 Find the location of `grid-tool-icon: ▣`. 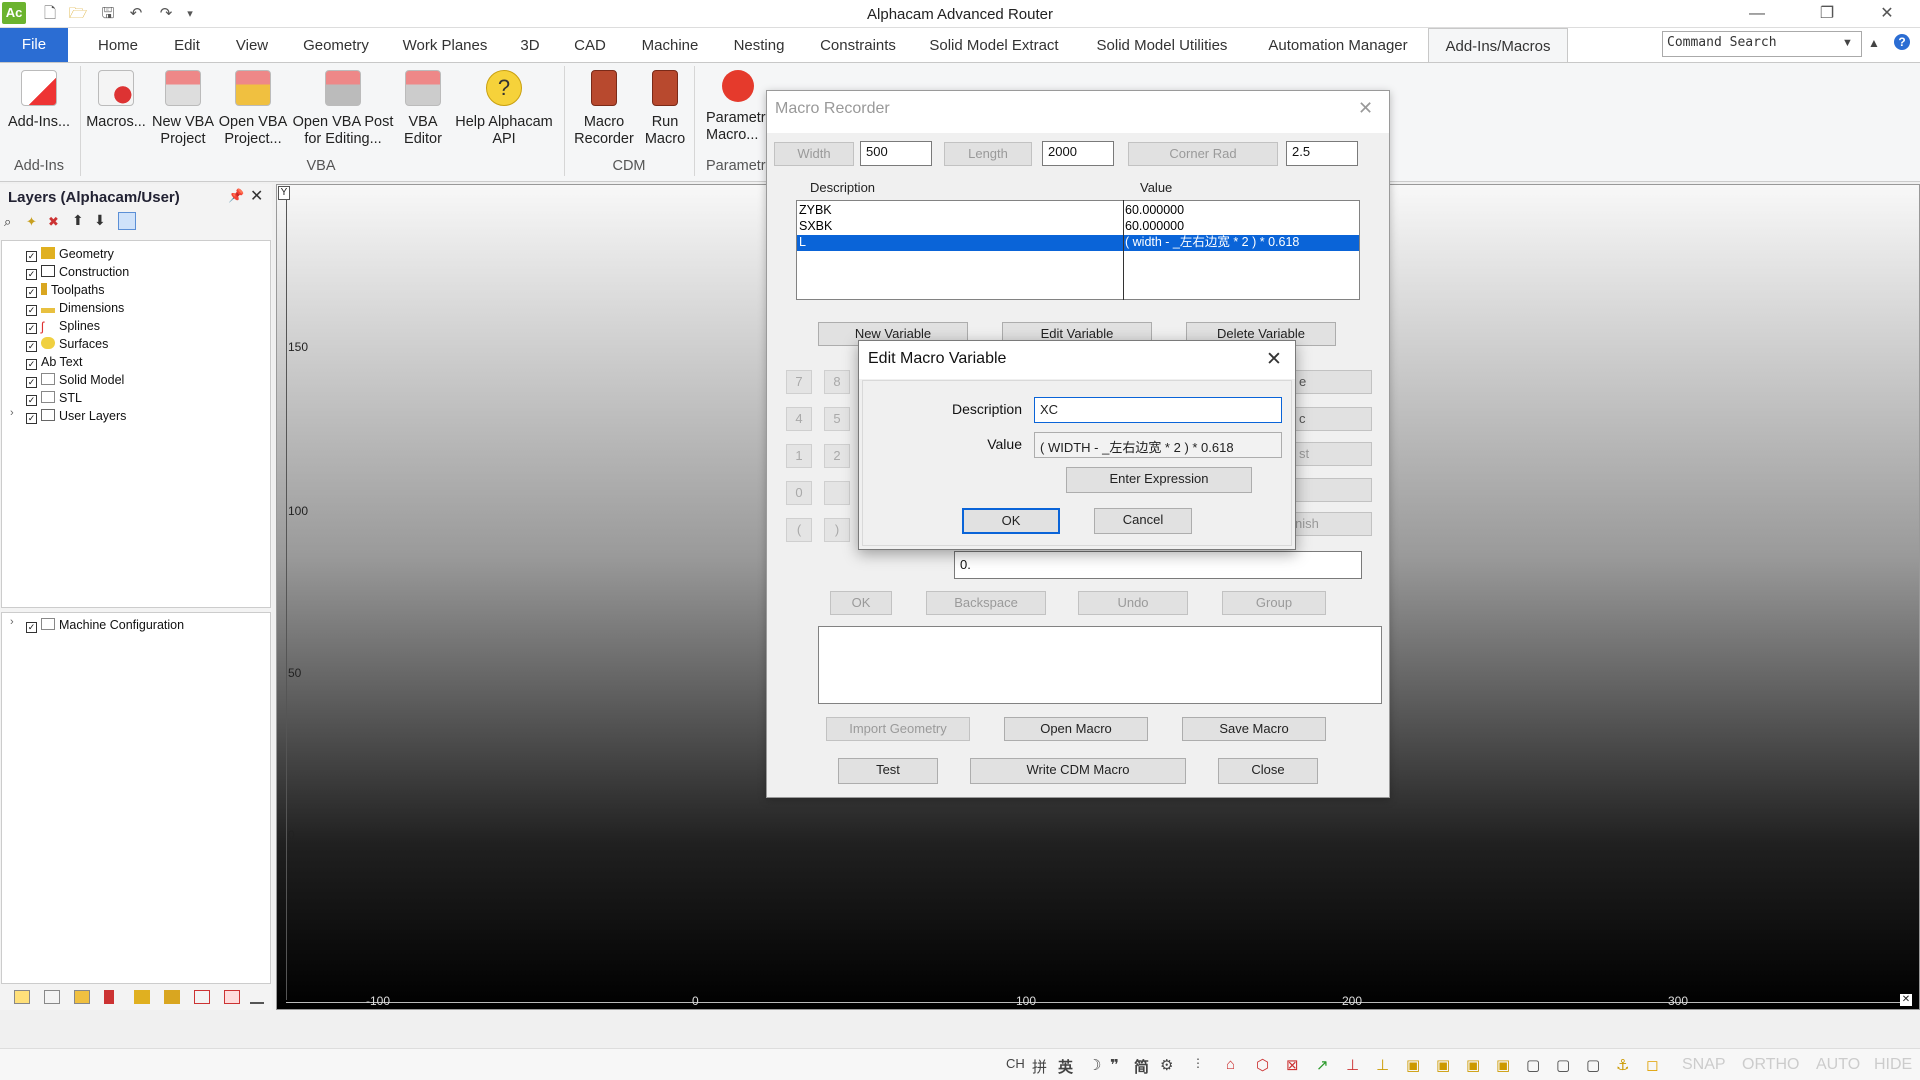

grid-tool-icon: ▣ is located at coordinates (1443, 1065).